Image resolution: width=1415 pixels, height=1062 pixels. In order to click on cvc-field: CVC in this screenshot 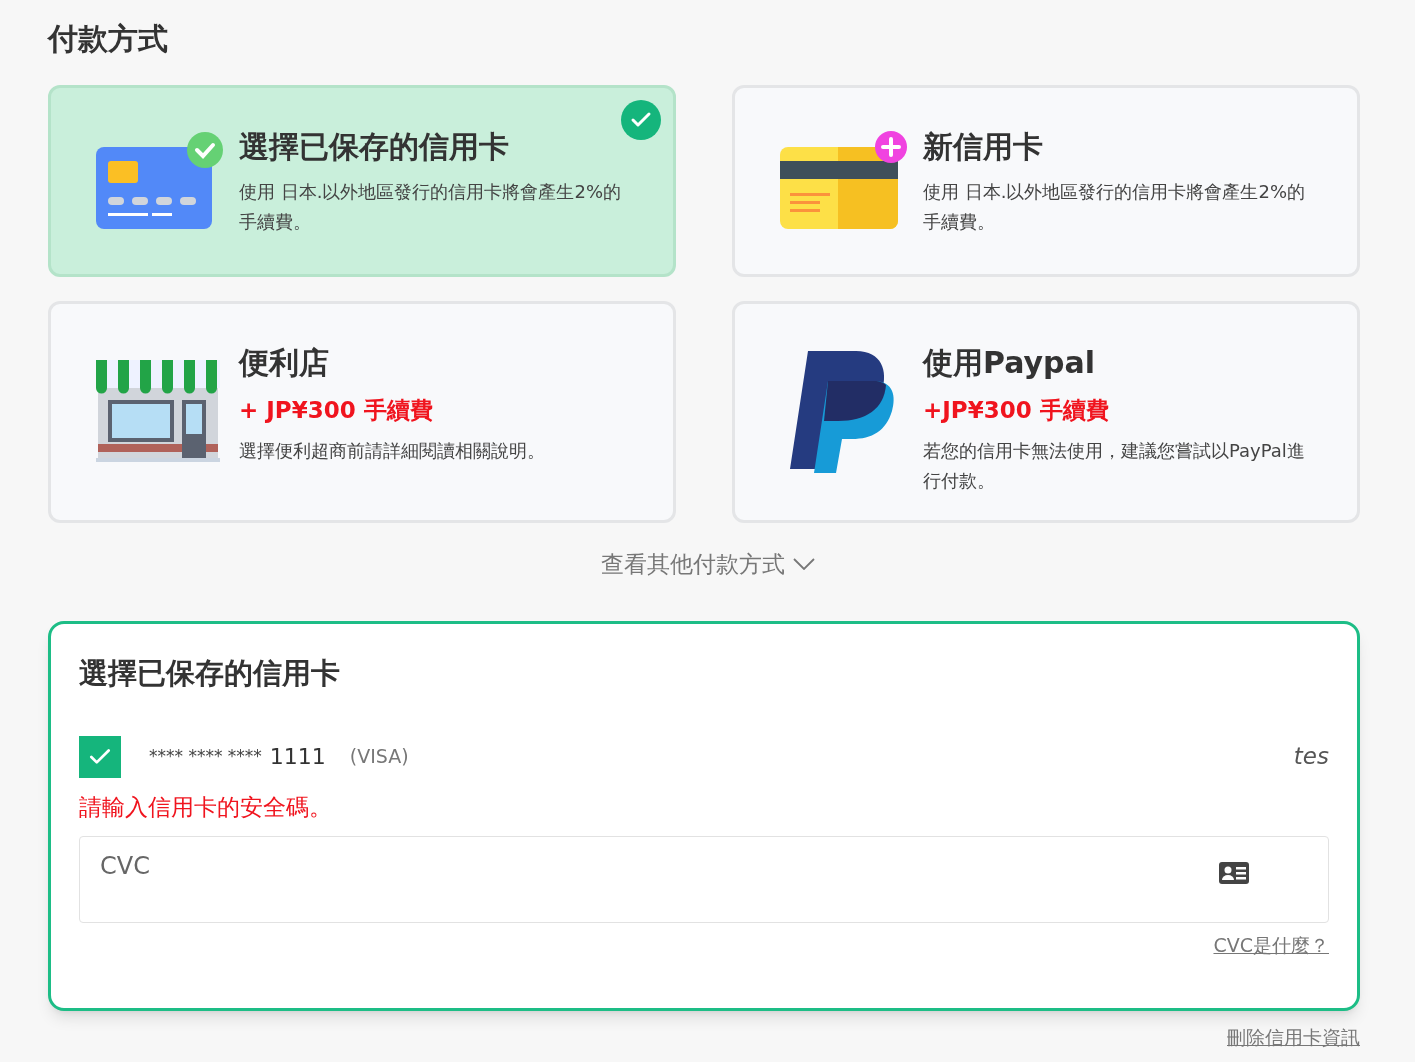, I will do `click(704, 879)`.